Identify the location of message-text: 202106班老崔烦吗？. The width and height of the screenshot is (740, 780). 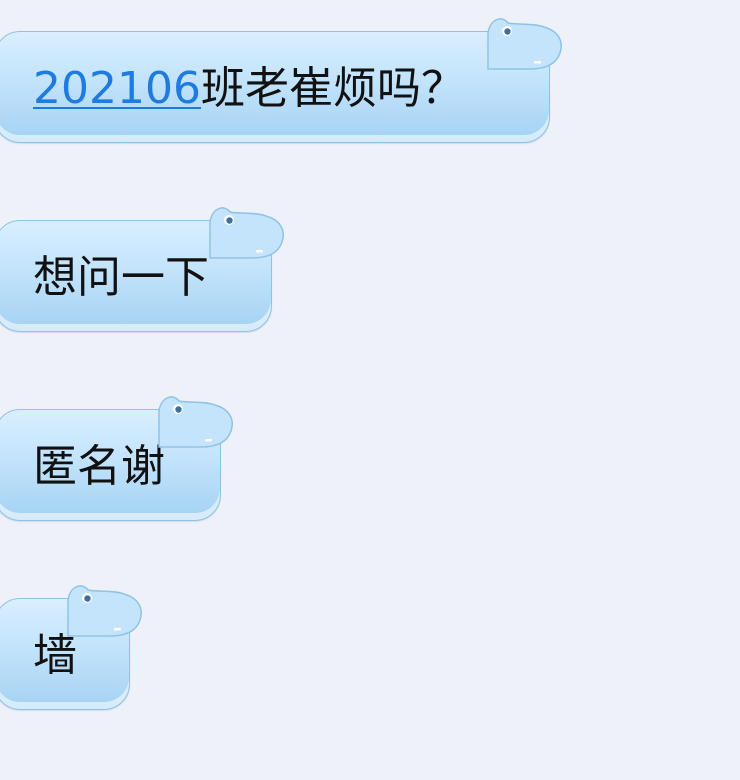
(249, 89).